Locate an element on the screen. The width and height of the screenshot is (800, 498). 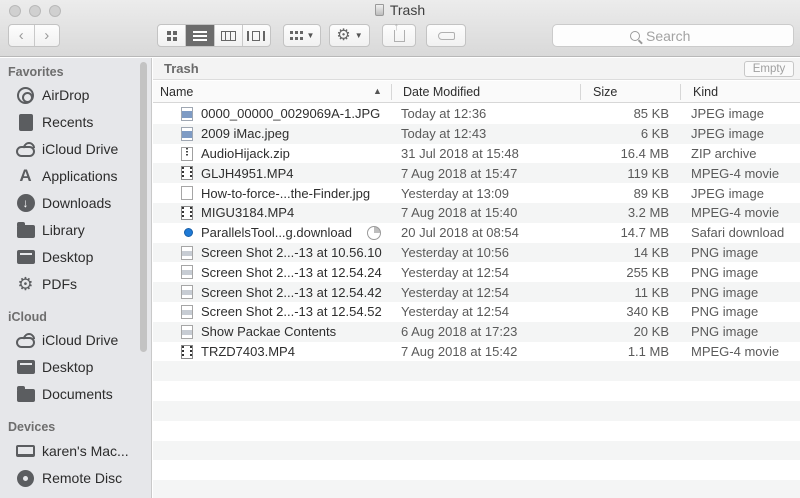
sidebar-item-remote-disc: Remote Disc is located at coordinates (69, 478).